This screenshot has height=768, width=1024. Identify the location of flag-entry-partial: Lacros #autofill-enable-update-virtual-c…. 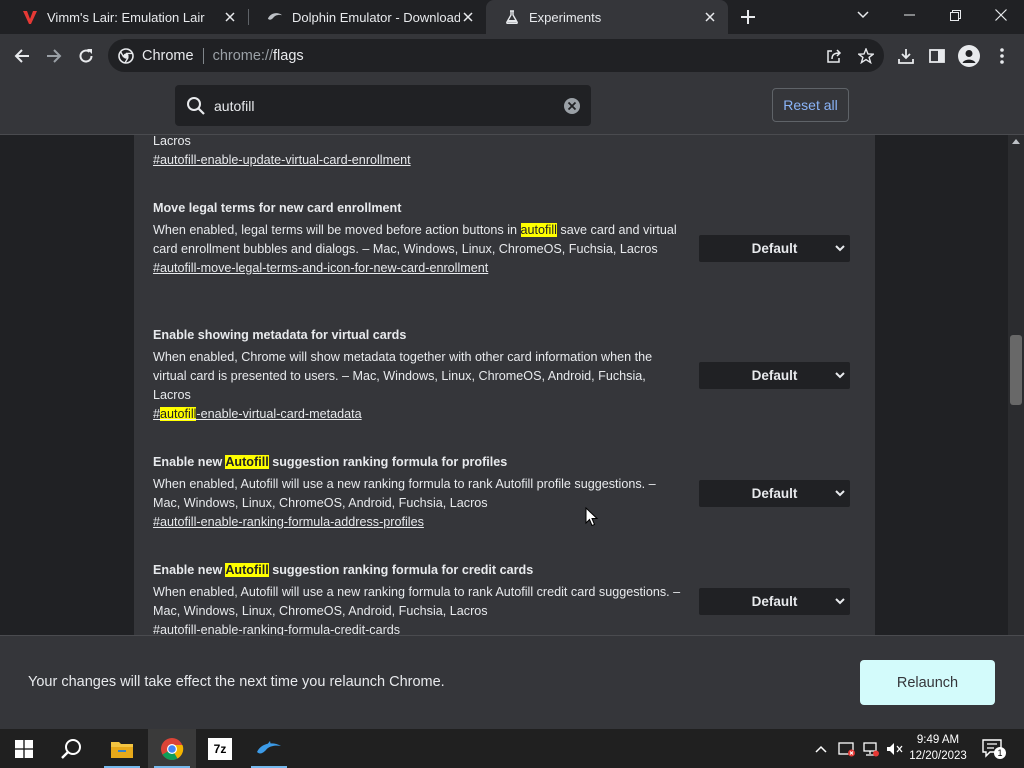
(418, 152).